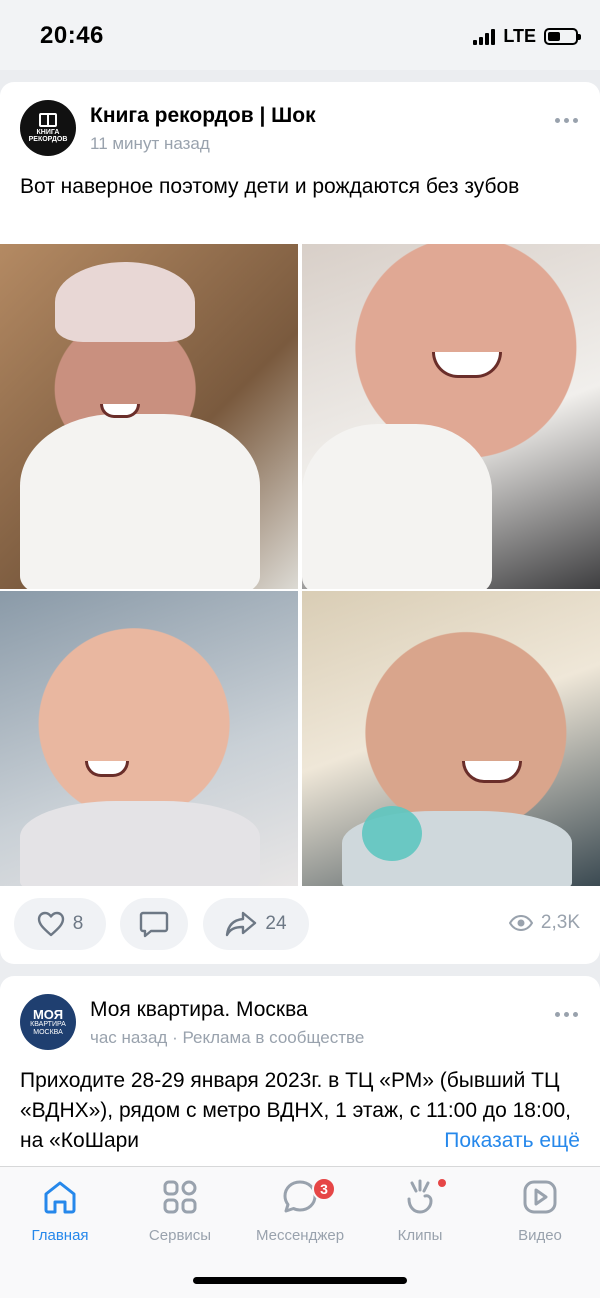 The image size is (600, 1298). What do you see at coordinates (276, 923) in the screenshot?
I see `share-count: 24` at bounding box center [276, 923].